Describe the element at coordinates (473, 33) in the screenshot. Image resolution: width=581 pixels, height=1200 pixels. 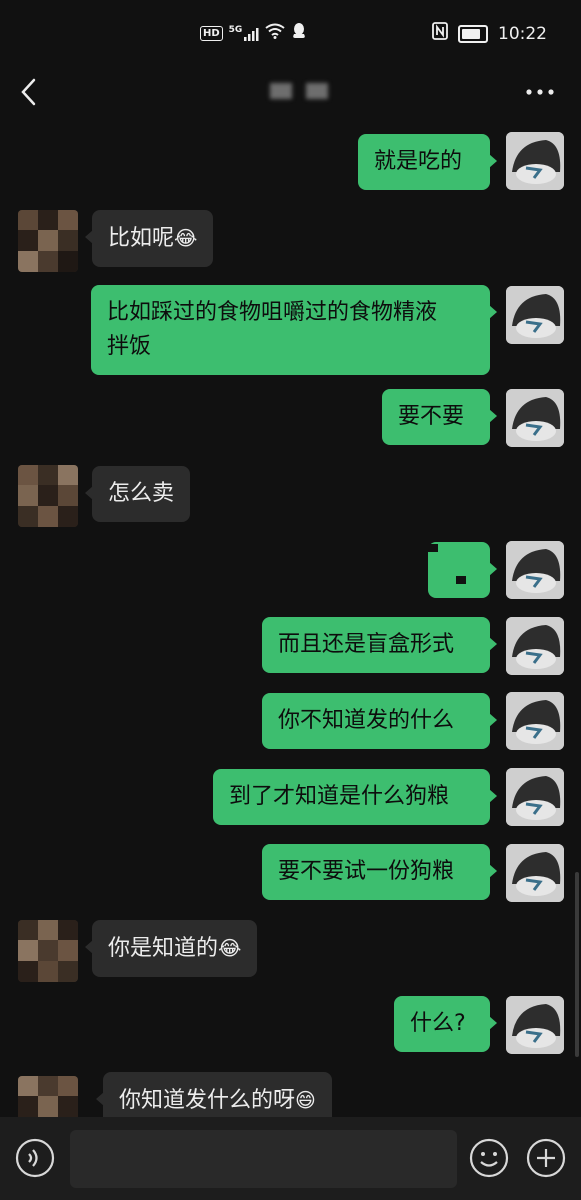
I see `battery-icon` at that location.